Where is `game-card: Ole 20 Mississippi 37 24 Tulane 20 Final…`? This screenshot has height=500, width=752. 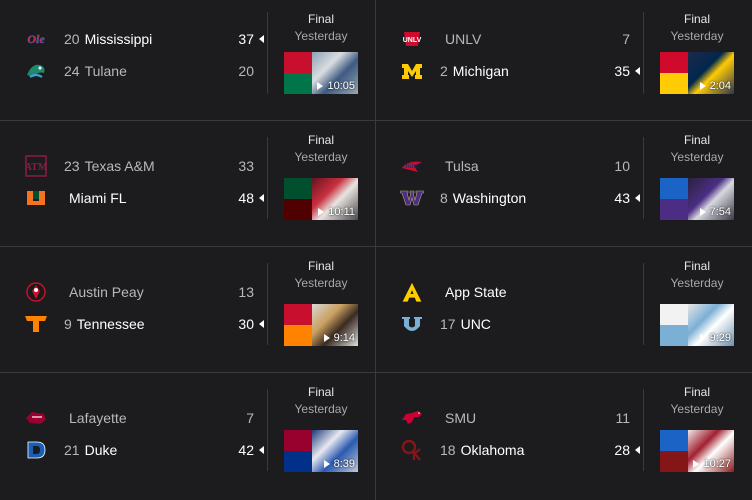
game-card: Ole 20 Mississippi 37 24 Tulane 20 Final… is located at coordinates (188, 60).